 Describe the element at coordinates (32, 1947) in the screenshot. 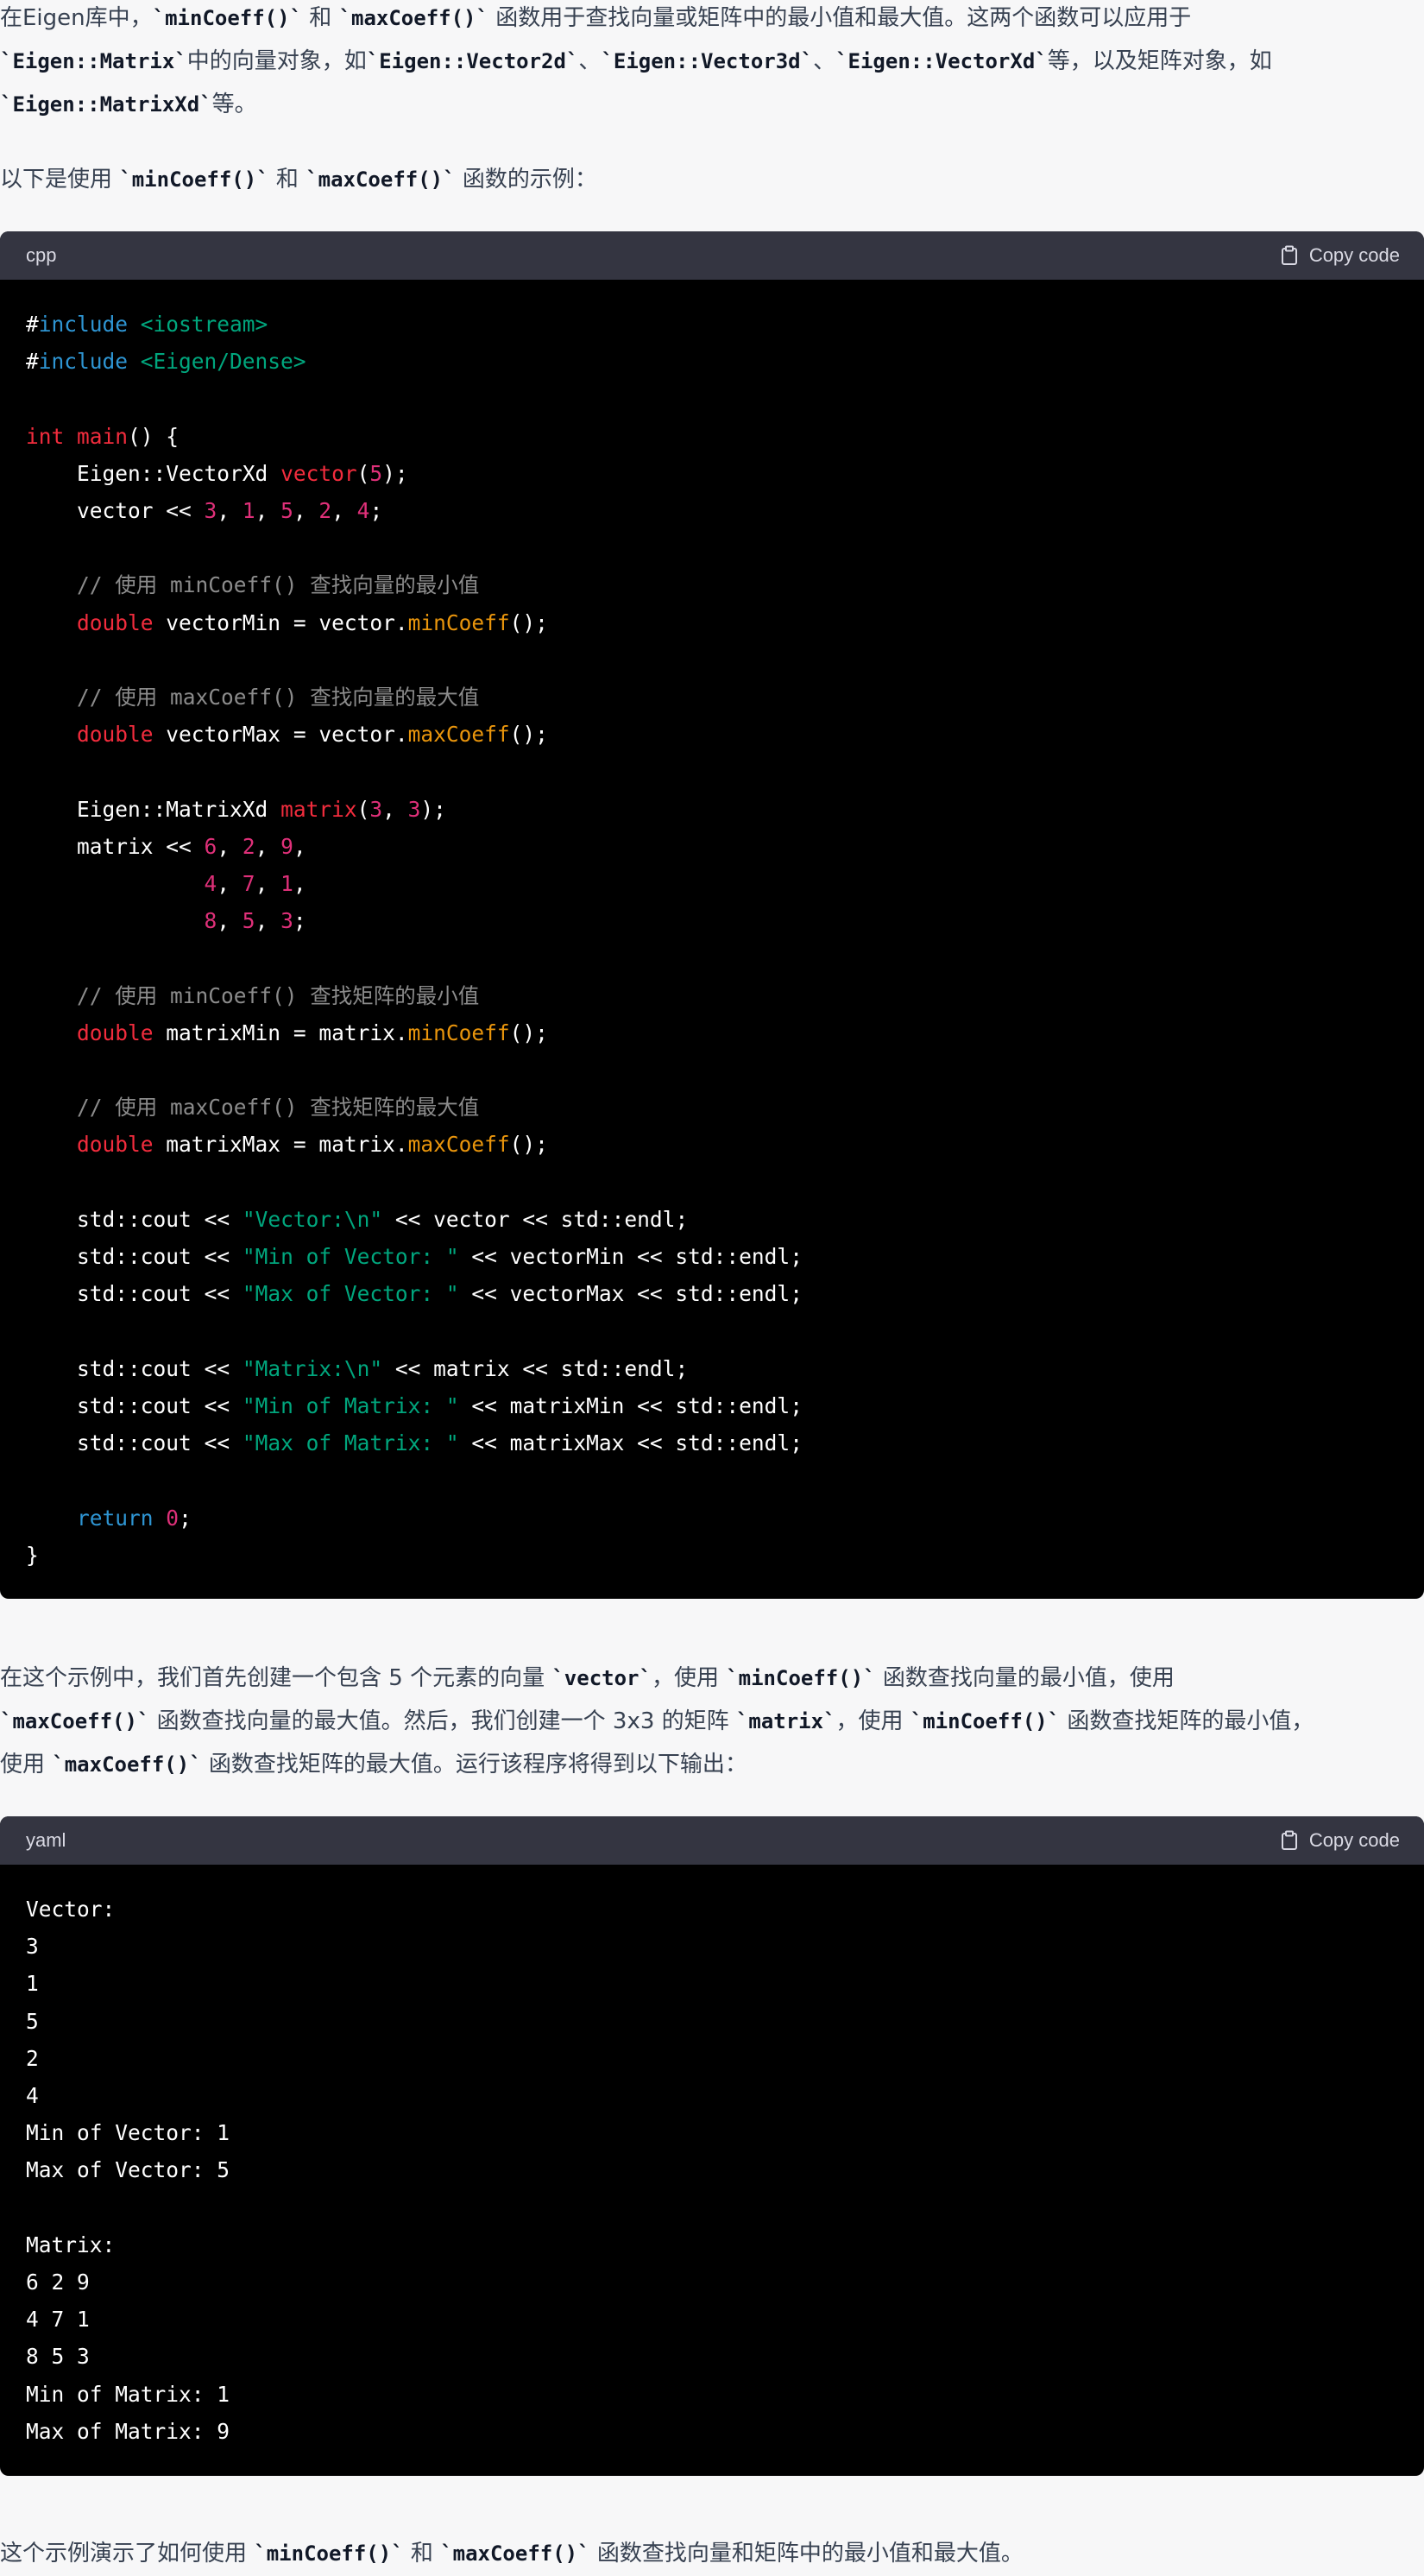

I see `code-line: 3` at that location.